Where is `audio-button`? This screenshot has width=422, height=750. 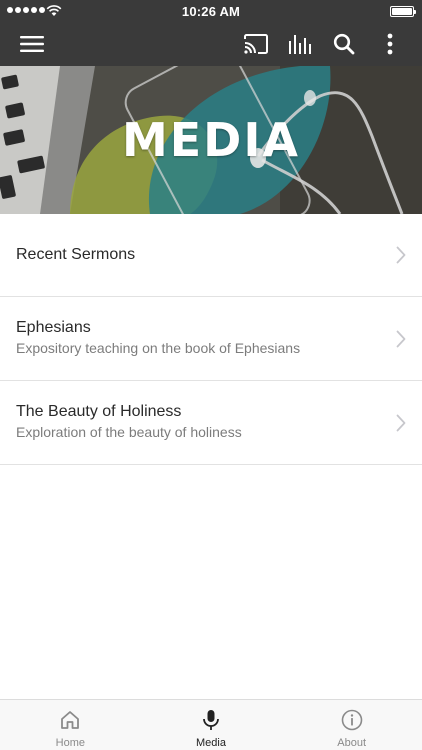
audio-button is located at coordinates (300, 44).